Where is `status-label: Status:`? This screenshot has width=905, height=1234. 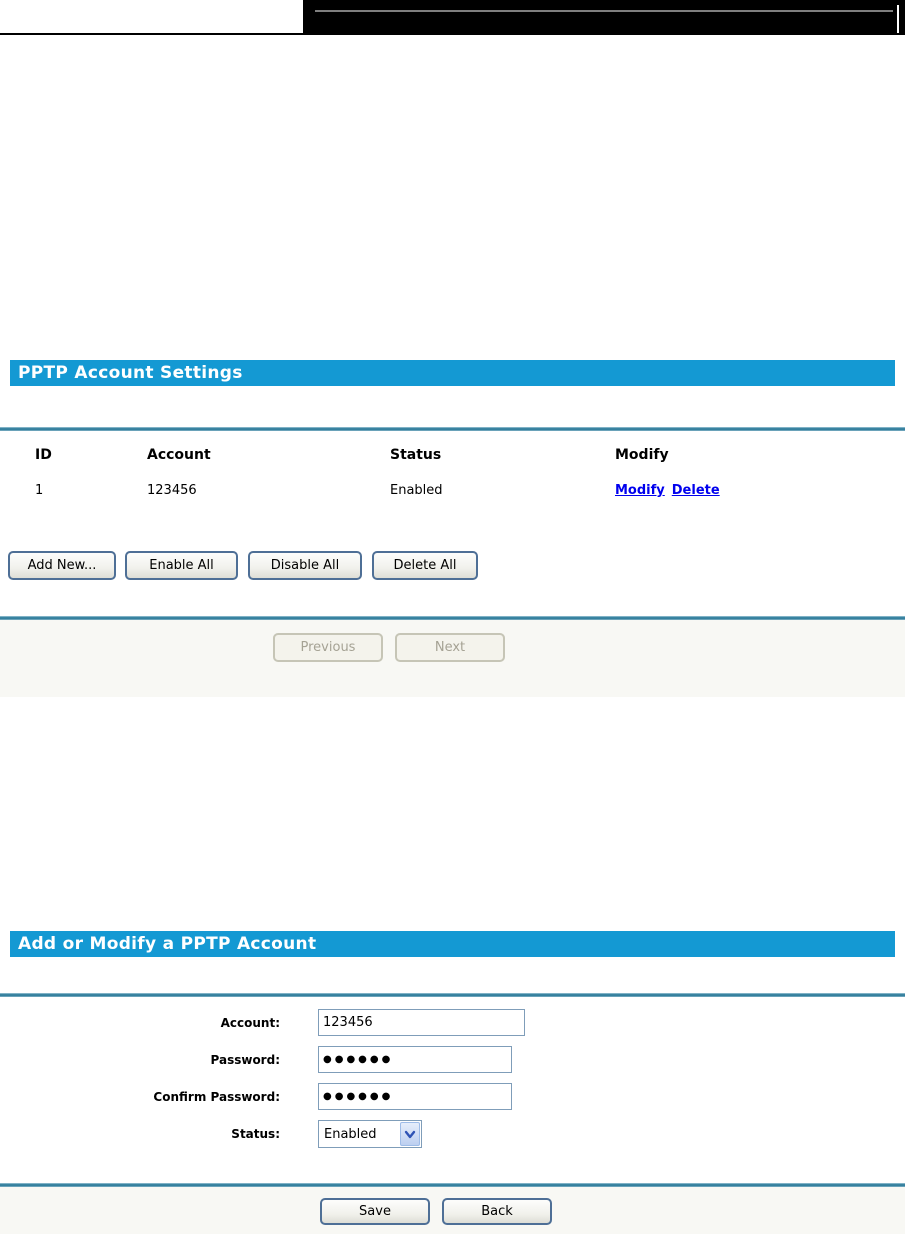
status-label: Status: is located at coordinates (255, 1134).